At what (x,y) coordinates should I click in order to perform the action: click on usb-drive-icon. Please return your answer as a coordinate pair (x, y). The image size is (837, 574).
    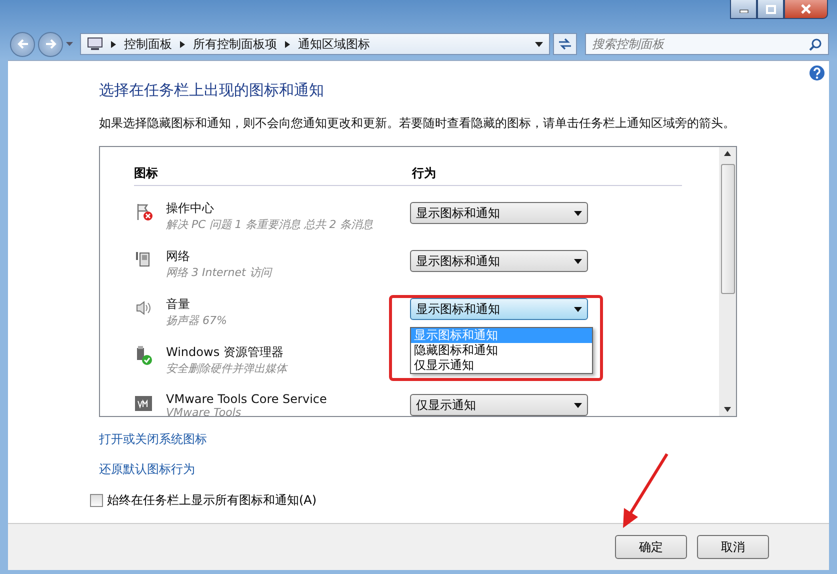
    Looking at the image, I should click on (144, 356).